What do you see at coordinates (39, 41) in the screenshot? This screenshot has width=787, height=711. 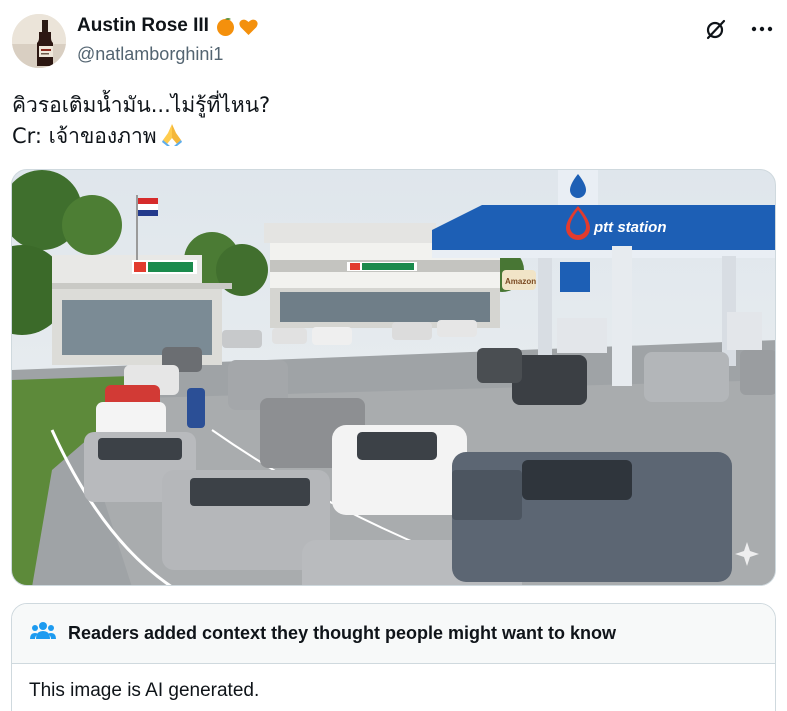 I see `author-avatar` at bounding box center [39, 41].